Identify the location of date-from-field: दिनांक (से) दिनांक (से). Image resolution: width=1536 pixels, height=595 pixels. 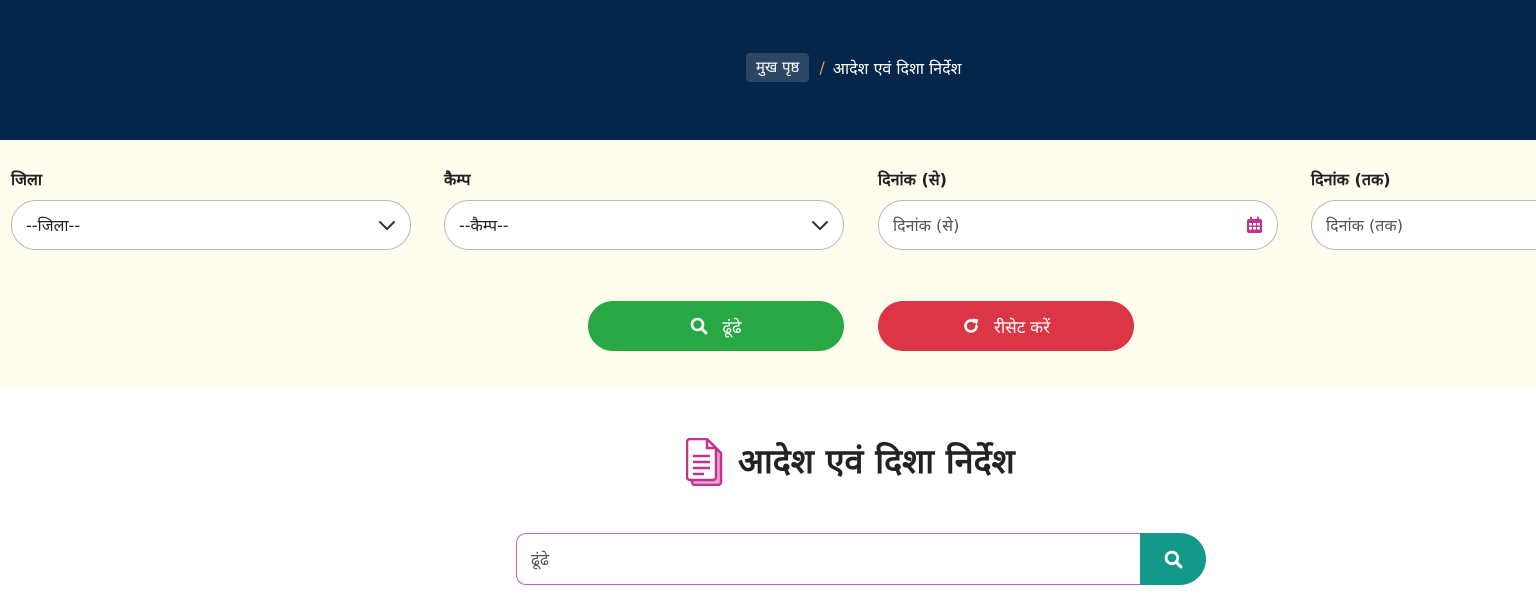
(1078, 209).